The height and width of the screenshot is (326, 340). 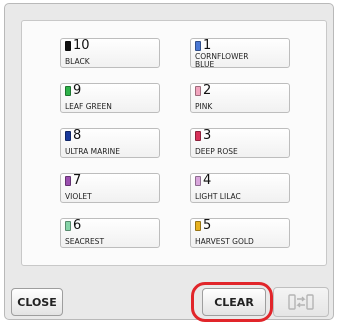 I want to click on thread-number: 3, so click(x=207, y=135).